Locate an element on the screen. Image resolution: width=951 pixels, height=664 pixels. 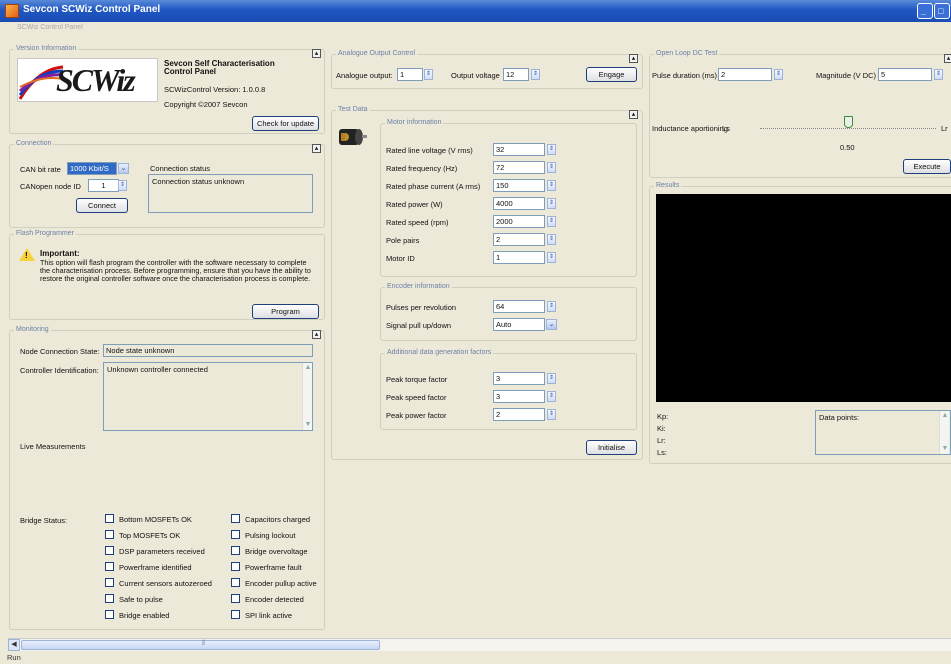
maximize-icon: □ is located at coordinates (941, 11).